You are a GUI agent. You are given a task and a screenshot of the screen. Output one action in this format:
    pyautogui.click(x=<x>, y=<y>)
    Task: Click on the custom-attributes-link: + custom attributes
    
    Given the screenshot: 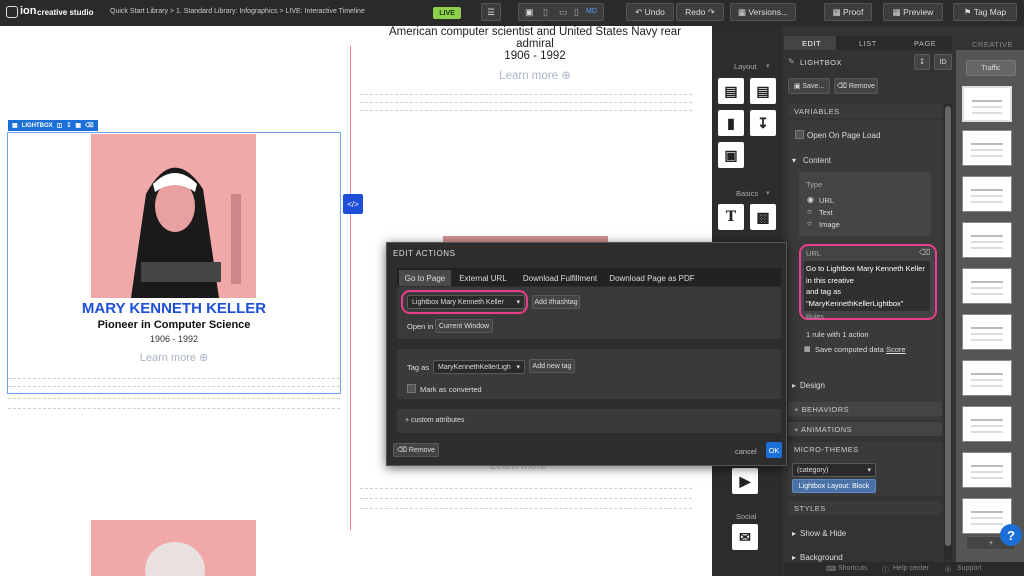 What is the action you would take?
    pyautogui.click(x=434, y=420)
    